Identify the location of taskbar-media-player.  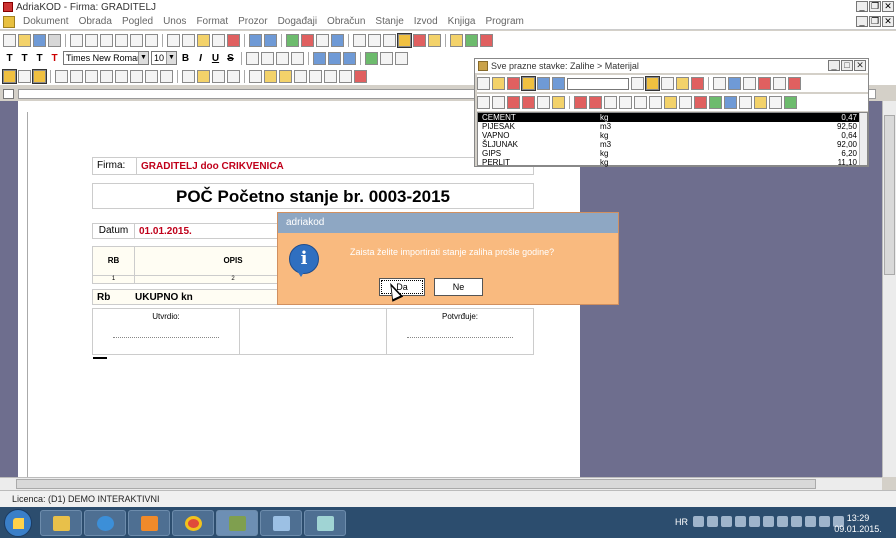
(149, 523).